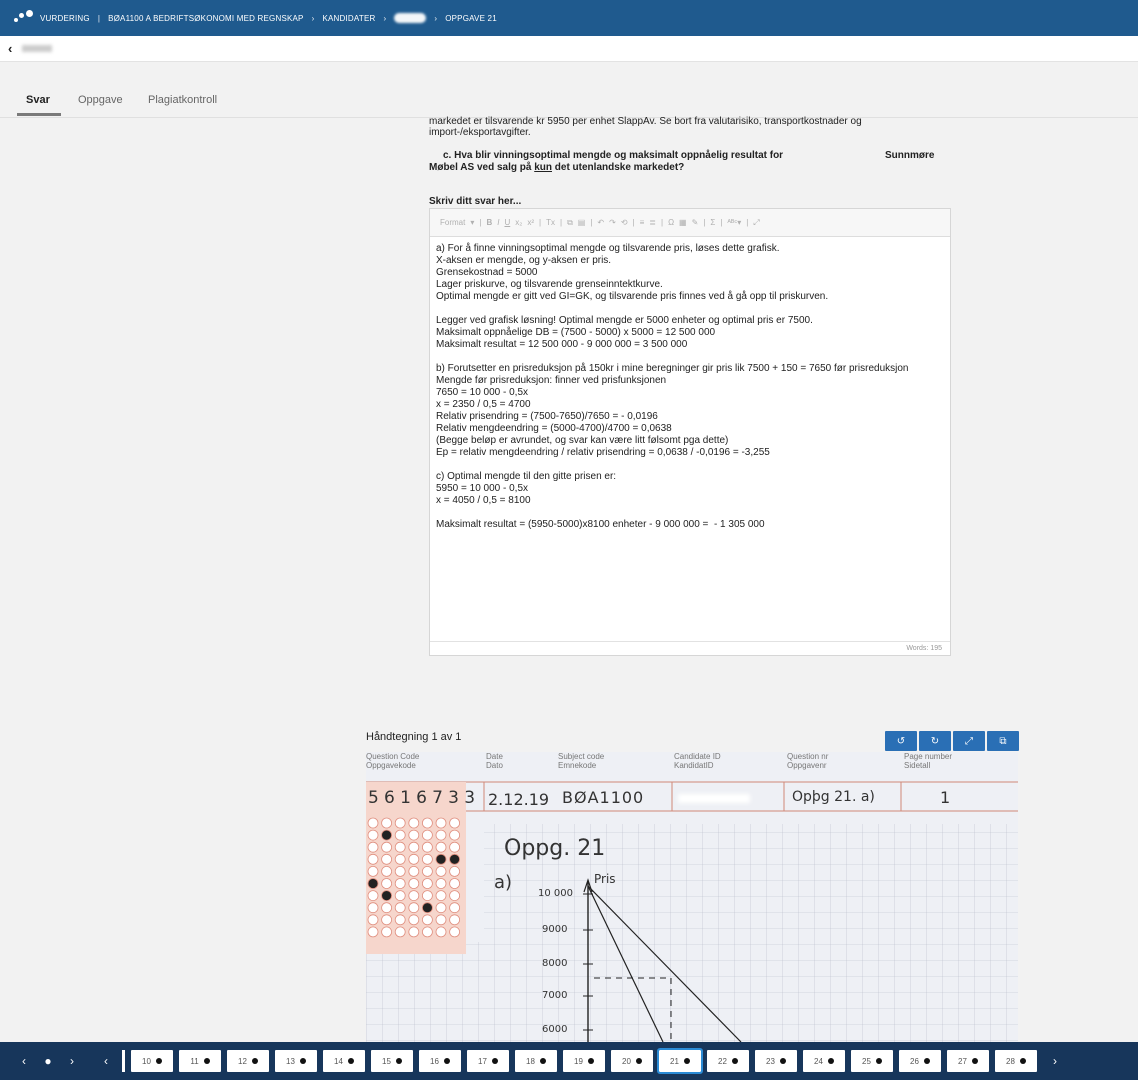  What do you see at coordinates (106, 1061) in the screenshot?
I see `previous-question-icon: ‹` at bounding box center [106, 1061].